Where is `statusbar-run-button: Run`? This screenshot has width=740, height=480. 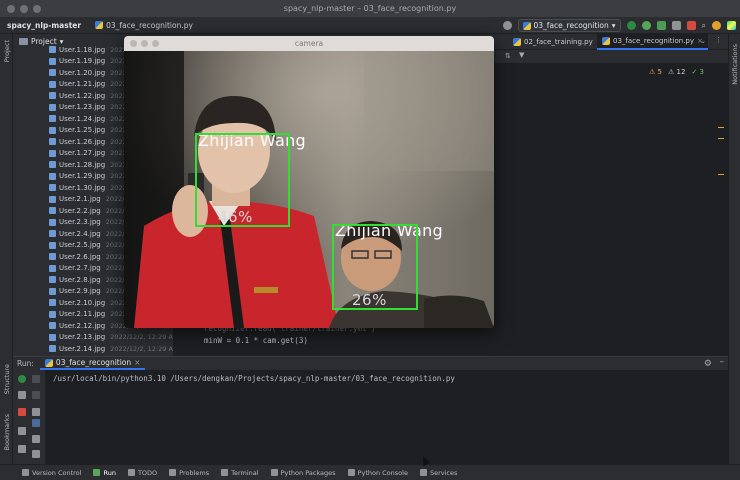 statusbar-run-button: Run is located at coordinates (104, 472).